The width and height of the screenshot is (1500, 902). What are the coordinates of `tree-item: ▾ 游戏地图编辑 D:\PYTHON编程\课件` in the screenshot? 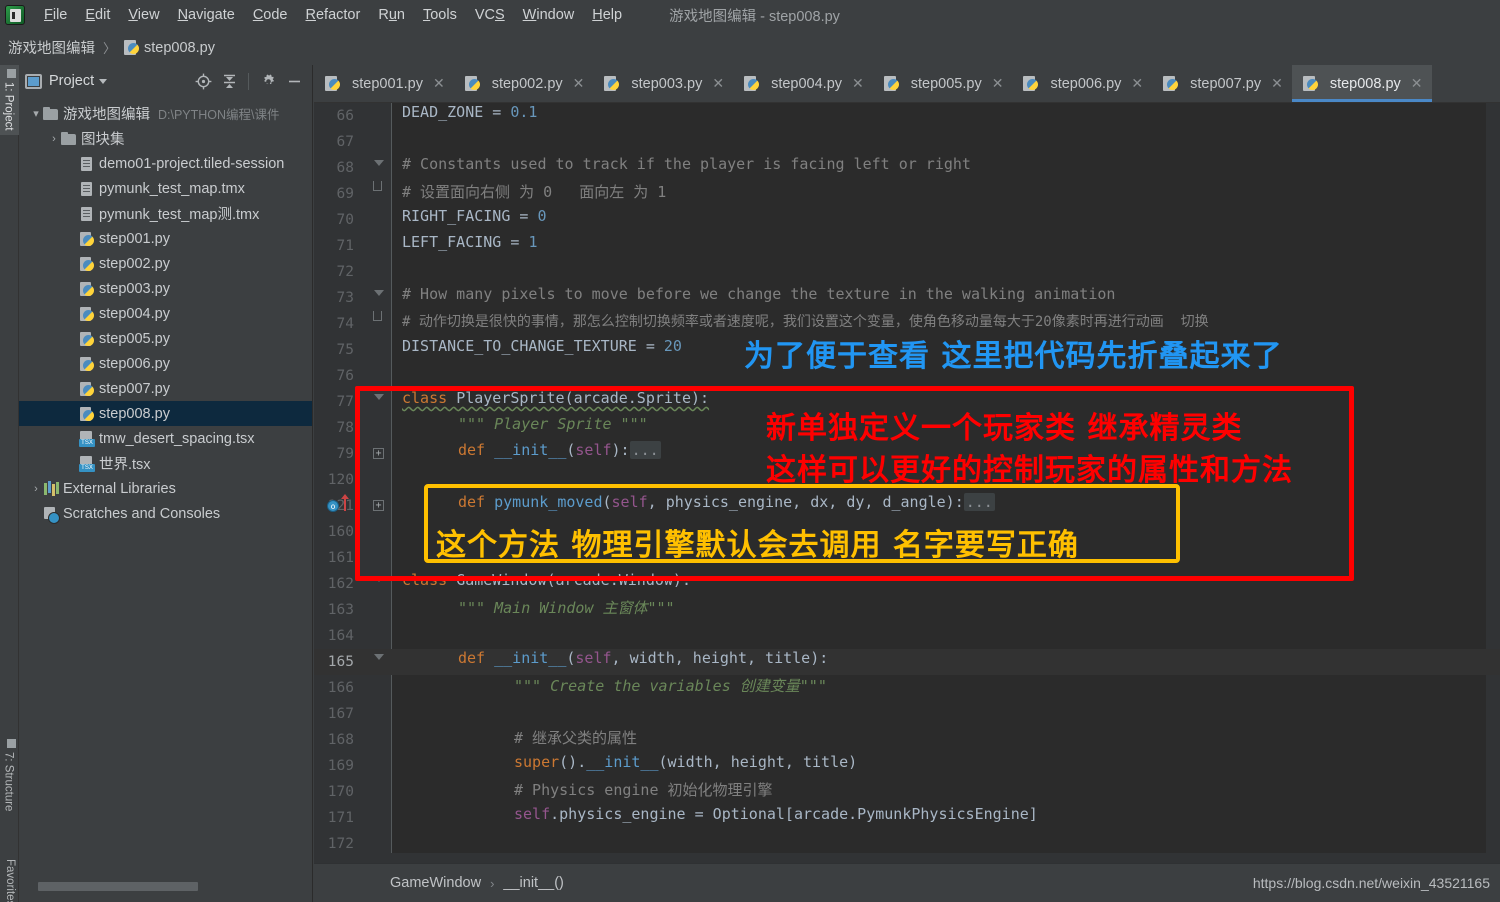 It's located at (165, 113).